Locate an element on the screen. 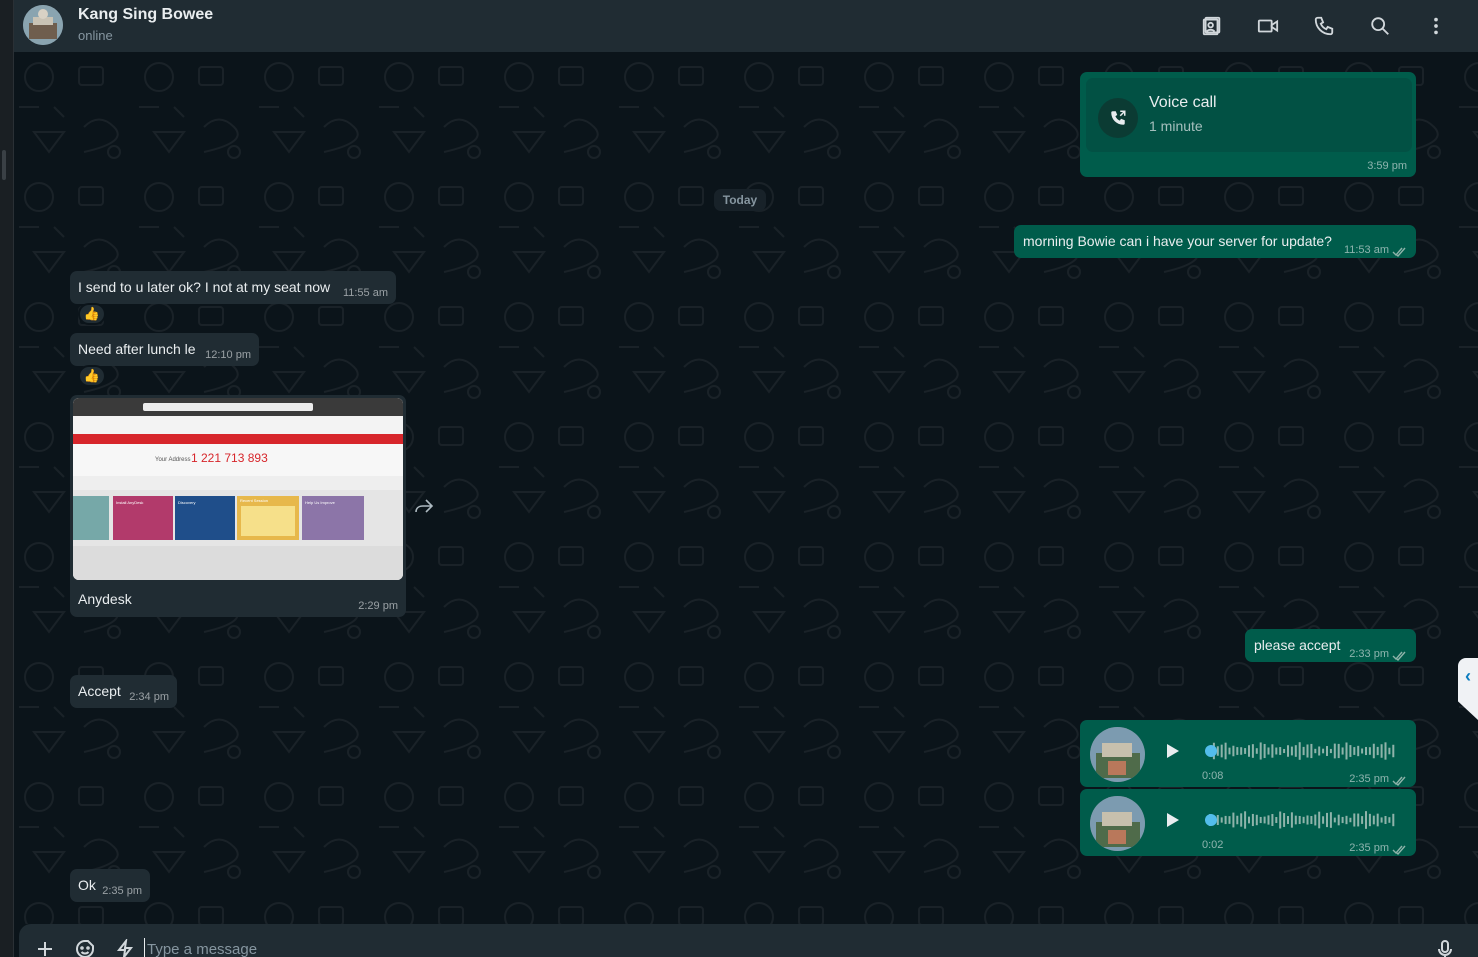 This screenshot has height=957, width=1478. voice-call-title: Voice call is located at coordinates (1183, 102).